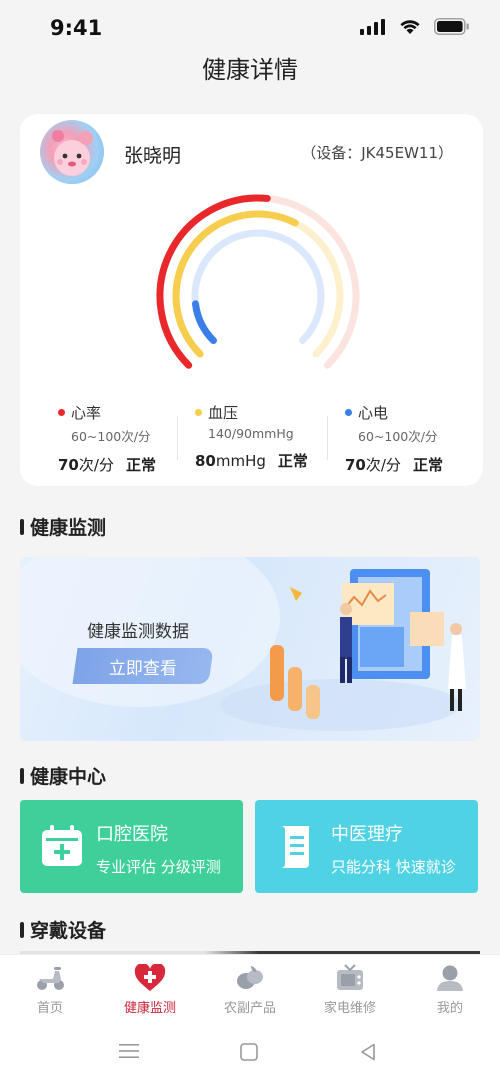  What do you see at coordinates (132, 834) in the screenshot?
I see `card-title: 口腔医院` at bounding box center [132, 834].